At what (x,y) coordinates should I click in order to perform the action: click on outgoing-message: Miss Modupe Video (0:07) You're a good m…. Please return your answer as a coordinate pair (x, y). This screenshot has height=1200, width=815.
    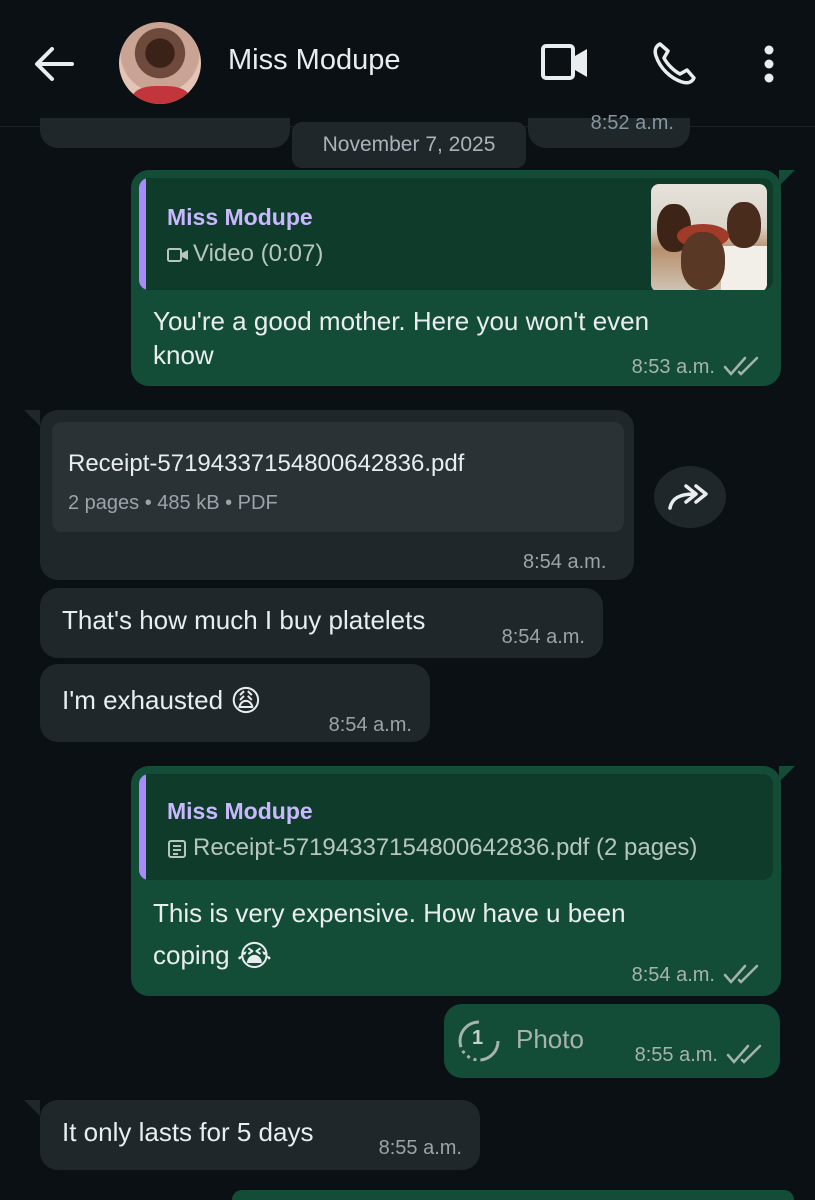
    Looking at the image, I should click on (463, 278).